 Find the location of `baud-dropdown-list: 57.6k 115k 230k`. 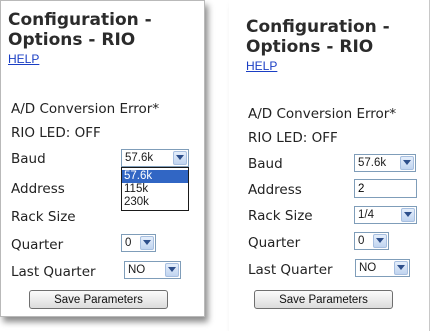

baud-dropdown-list: 57.6k 115k 230k is located at coordinates (155, 189).